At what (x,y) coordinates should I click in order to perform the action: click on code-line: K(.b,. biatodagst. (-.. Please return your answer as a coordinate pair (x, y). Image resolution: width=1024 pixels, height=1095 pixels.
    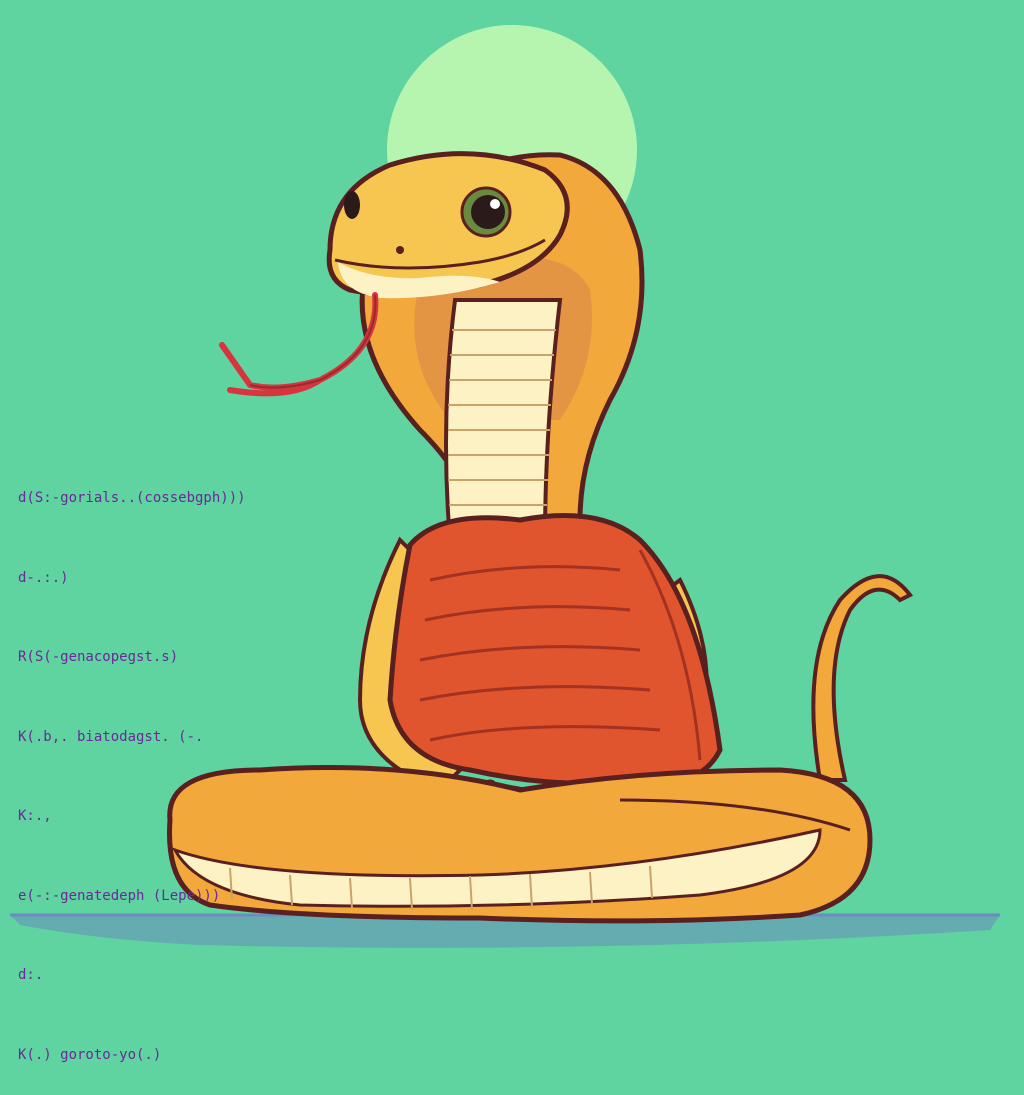
    Looking at the image, I should click on (111, 736).